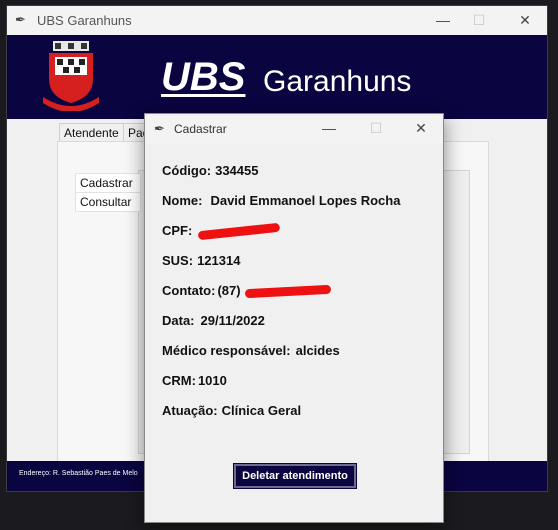 The image size is (558, 530). What do you see at coordinates (251, 350) in the screenshot?
I see `field-medico: Médico responsável: alcides` at bounding box center [251, 350].